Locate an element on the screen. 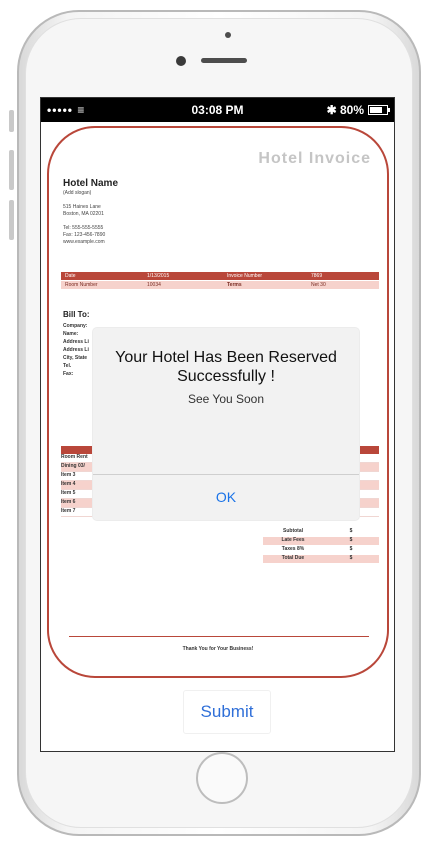 The height and width of the screenshot is (841, 422). battery-icon is located at coordinates (379, 110).